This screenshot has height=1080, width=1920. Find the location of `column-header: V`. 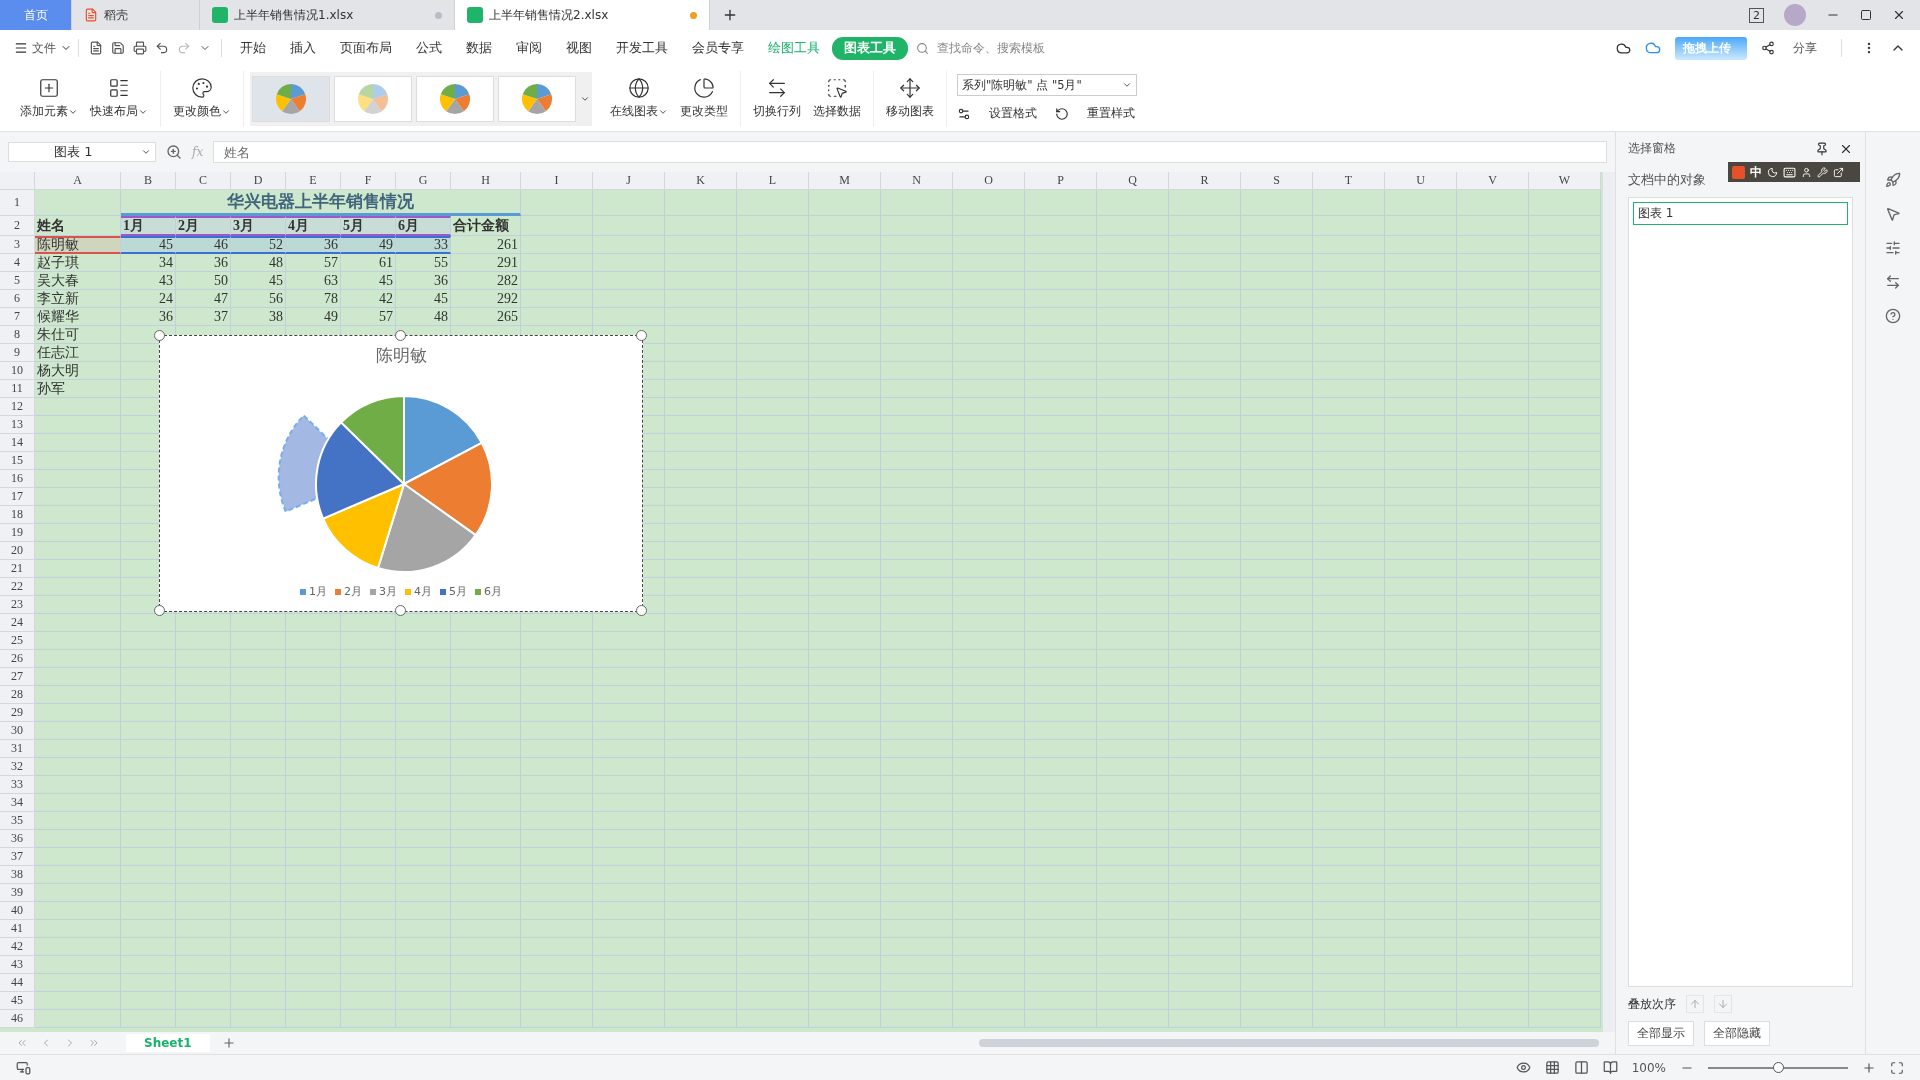

column-header: V is located at coordinates (1493, 181).